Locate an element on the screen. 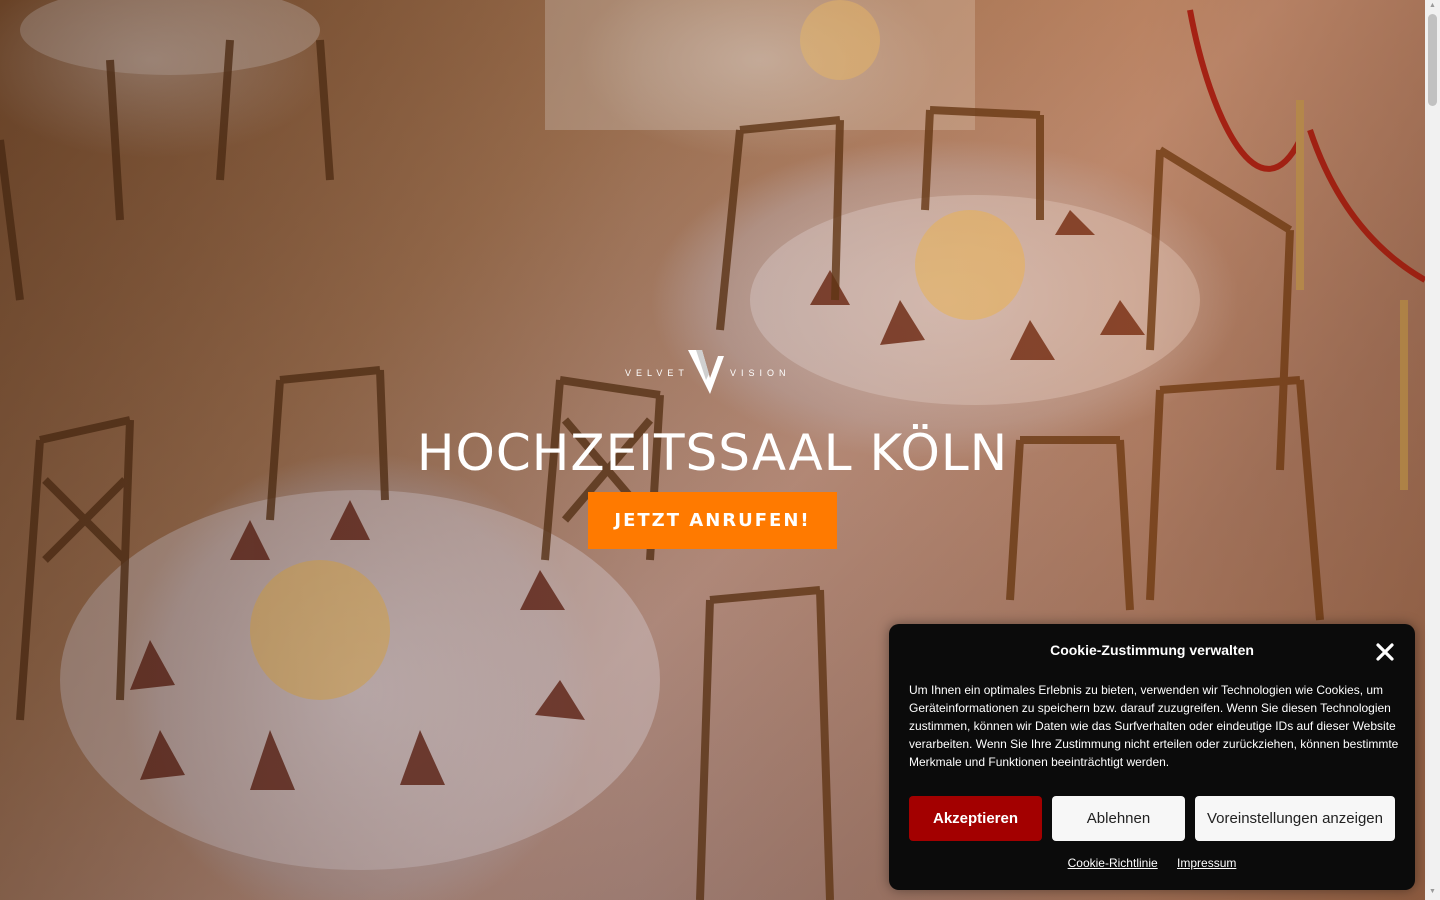  cookie-dialog-links: Cookie-Richtlinie Impressum is located at coordinates (1152, 863).